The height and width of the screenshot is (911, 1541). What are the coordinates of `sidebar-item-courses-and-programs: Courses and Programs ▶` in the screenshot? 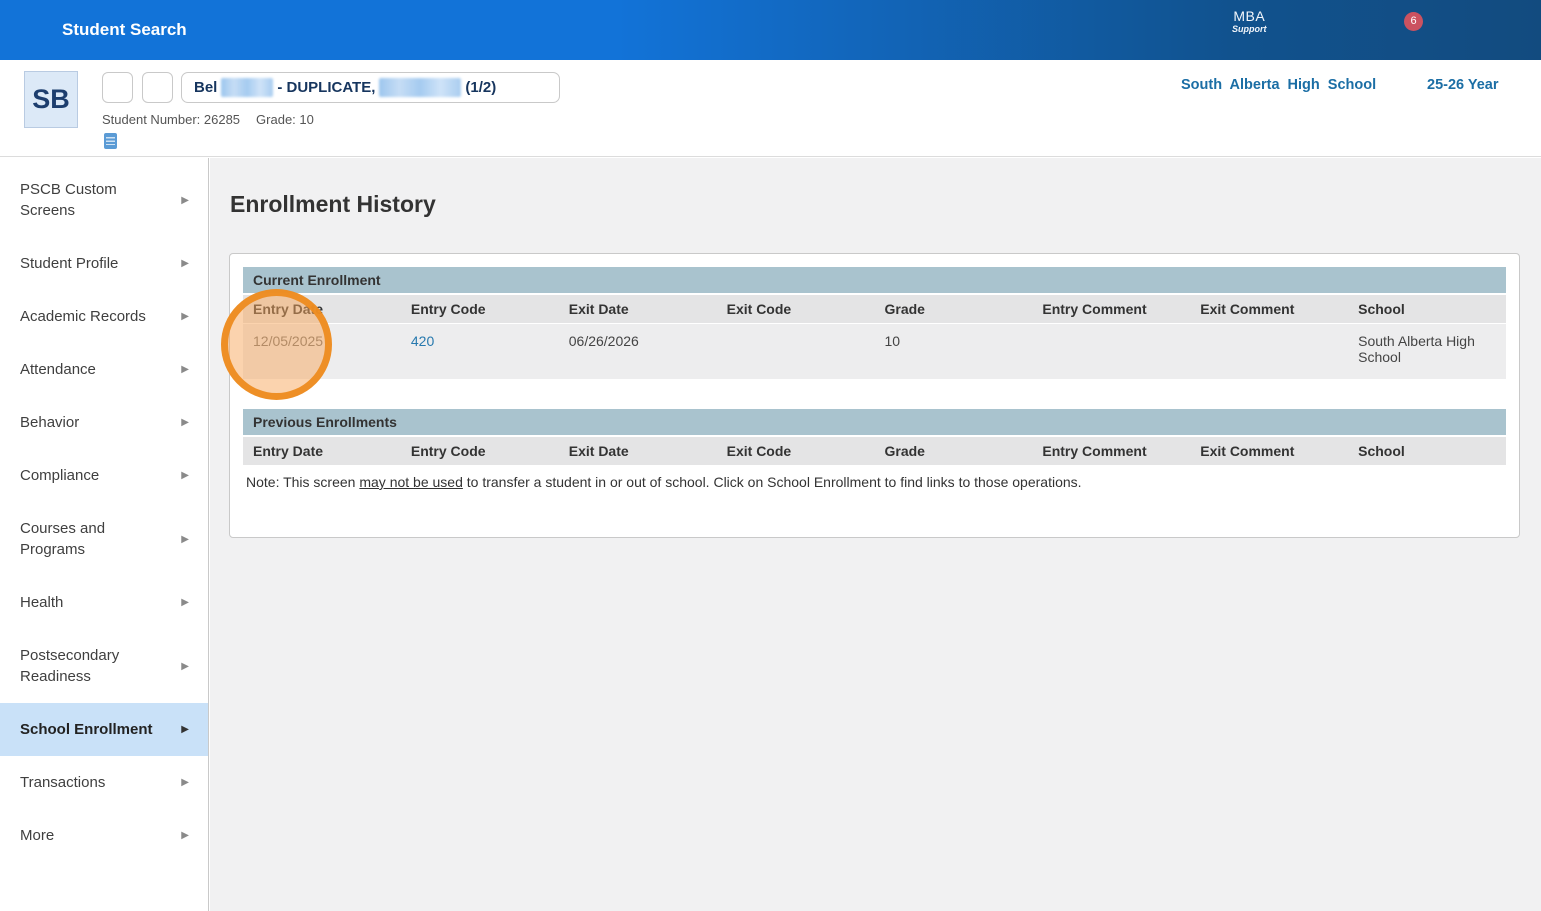 It's located at (104, 539).